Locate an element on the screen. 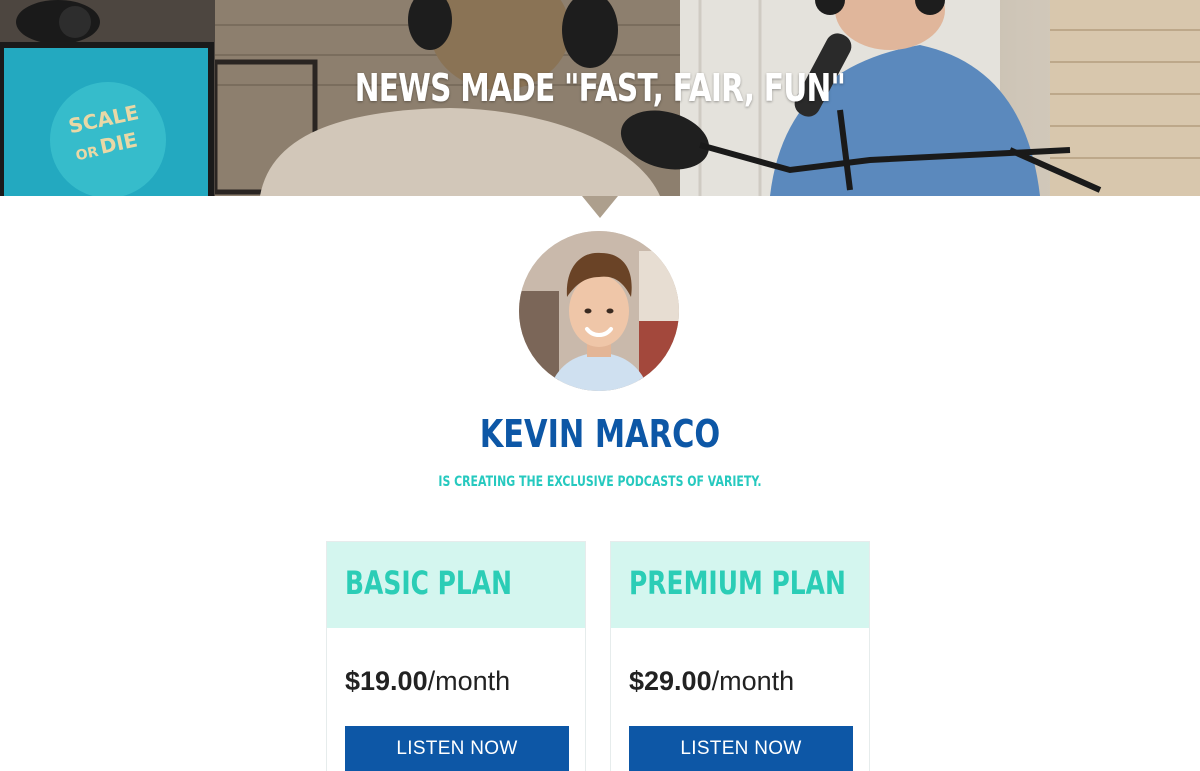  plan-price: $19.00/month is located at coordinates (427, 681).